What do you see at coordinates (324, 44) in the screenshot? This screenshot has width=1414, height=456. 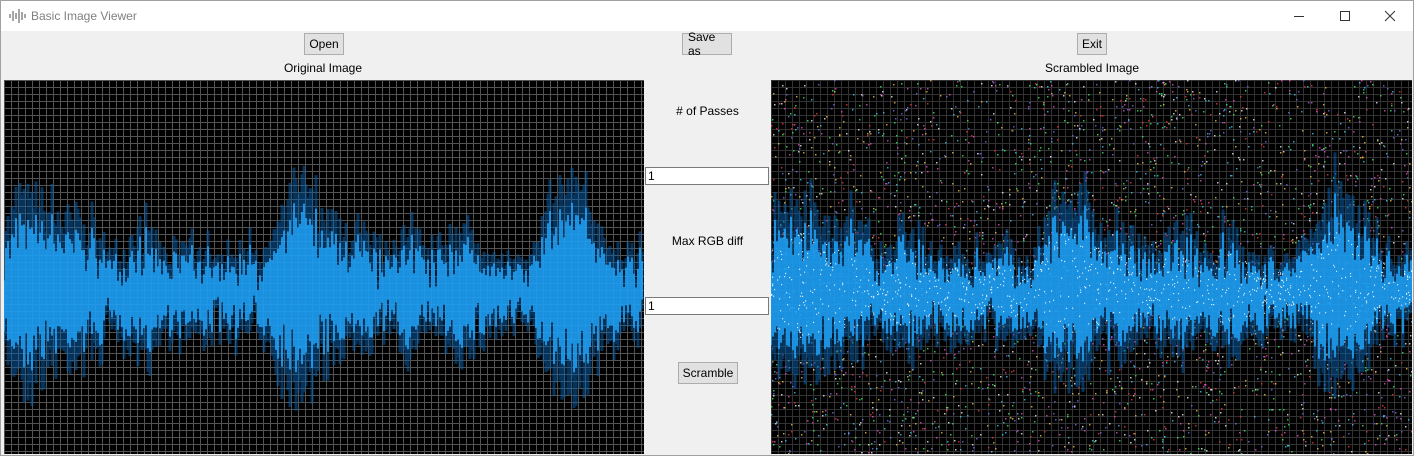 I see `open-button: Open` at bounding box center [324, 44].